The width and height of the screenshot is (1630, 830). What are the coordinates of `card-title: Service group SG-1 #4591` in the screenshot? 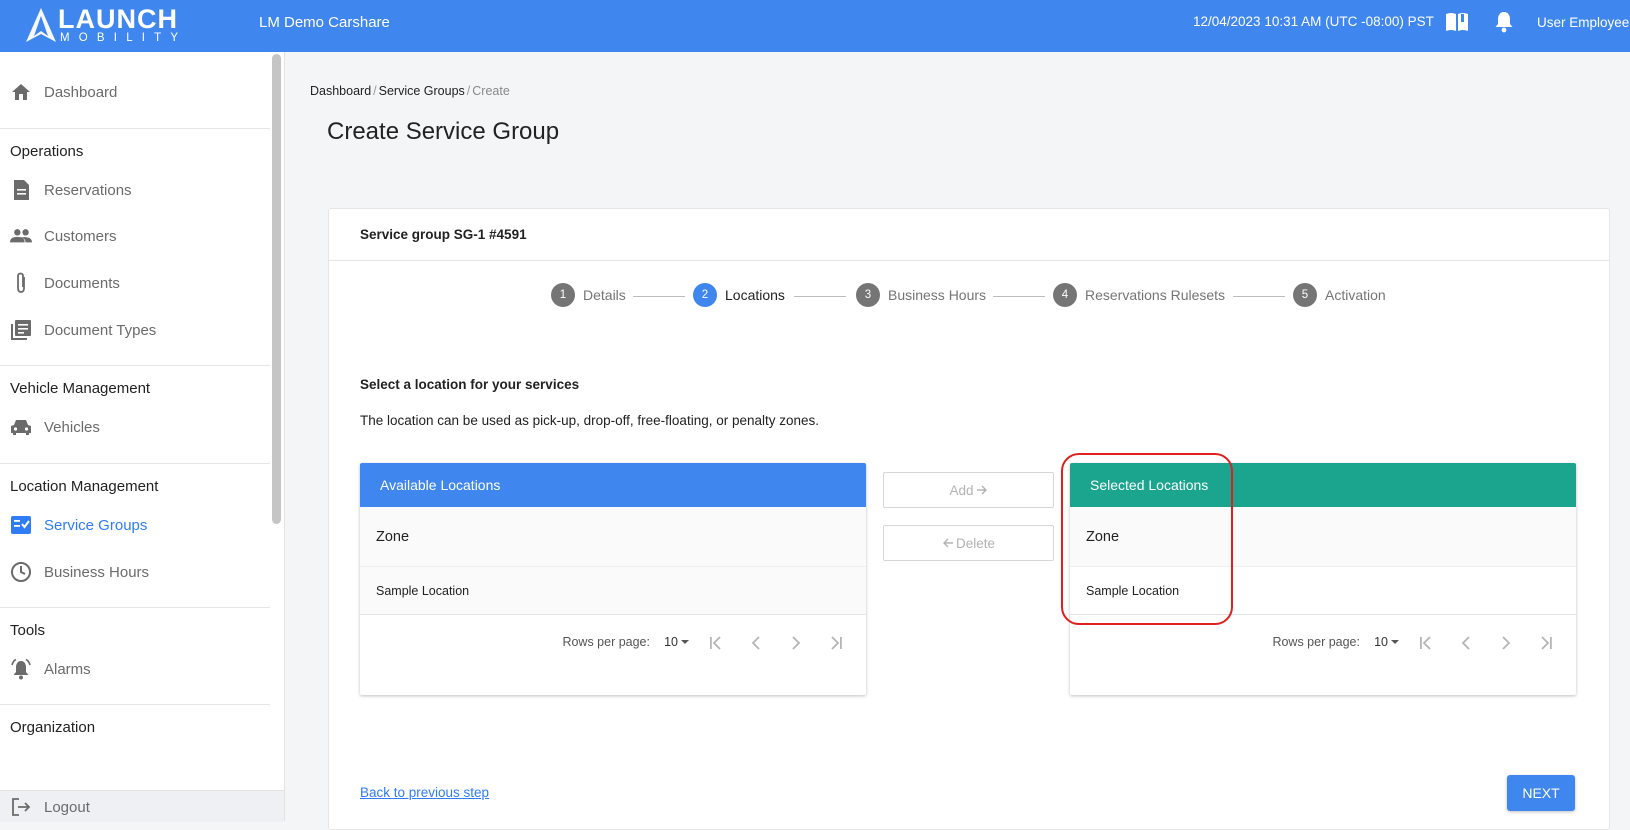 It's located at (443, 234).